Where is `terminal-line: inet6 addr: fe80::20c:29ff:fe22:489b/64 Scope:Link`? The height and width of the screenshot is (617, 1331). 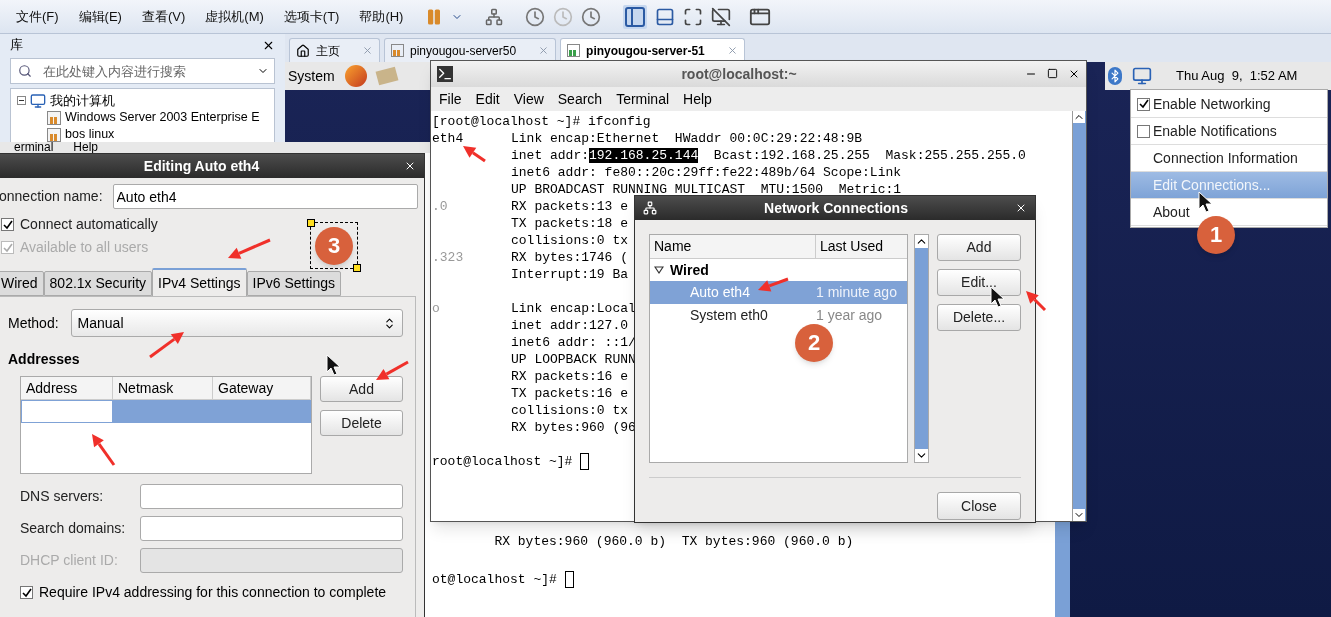
terminal-line: inet6 addr: fe80::20c:29ff:fe22:489b/64 Scope:Link is located at coordinates (706, 172).